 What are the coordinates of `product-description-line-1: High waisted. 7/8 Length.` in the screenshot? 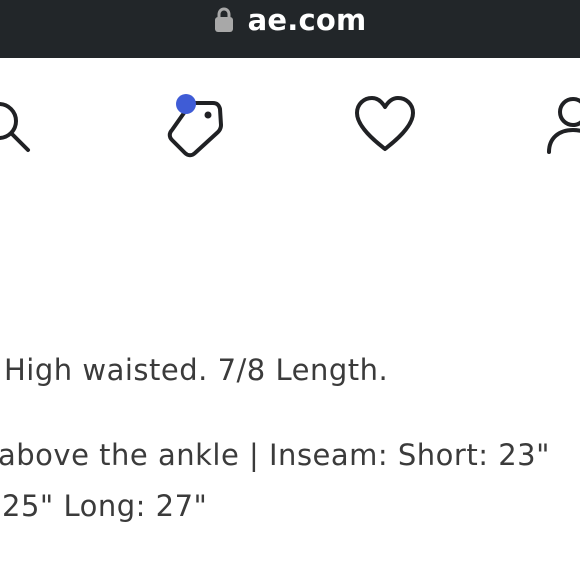 It's located at (196, 370).